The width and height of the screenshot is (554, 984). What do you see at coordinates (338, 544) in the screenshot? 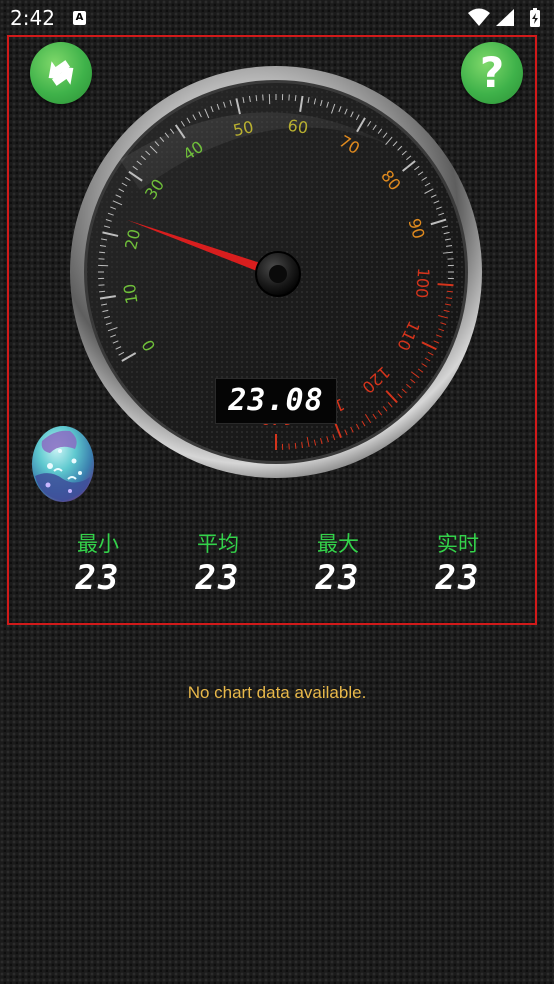
I see `stat-max-label: 最大` at bounding box center [338, 544].